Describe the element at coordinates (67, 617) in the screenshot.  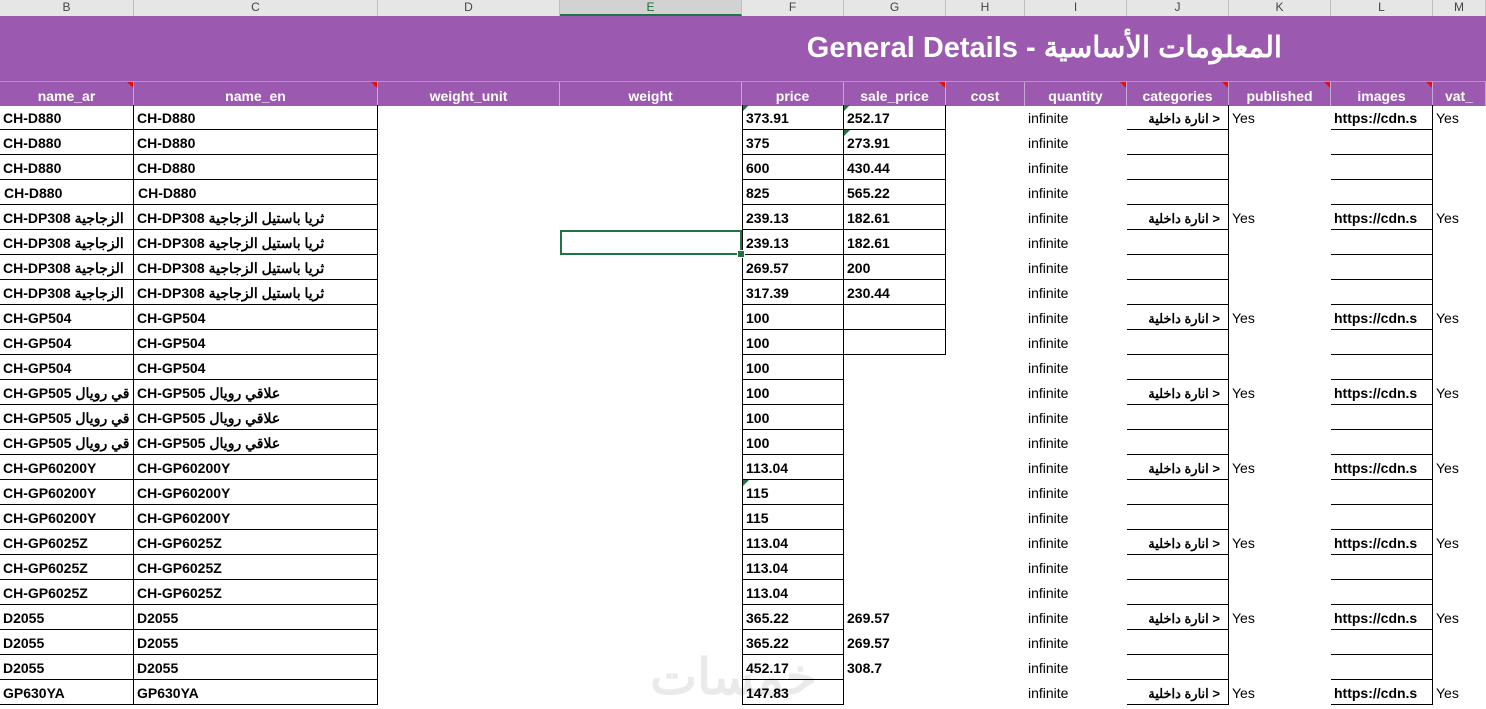
I see `cell-name-ar: D2055` at that location.